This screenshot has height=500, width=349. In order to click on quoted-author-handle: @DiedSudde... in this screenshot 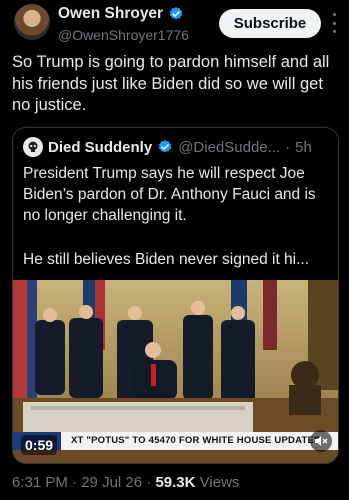, I will do `click(229, 147)`.